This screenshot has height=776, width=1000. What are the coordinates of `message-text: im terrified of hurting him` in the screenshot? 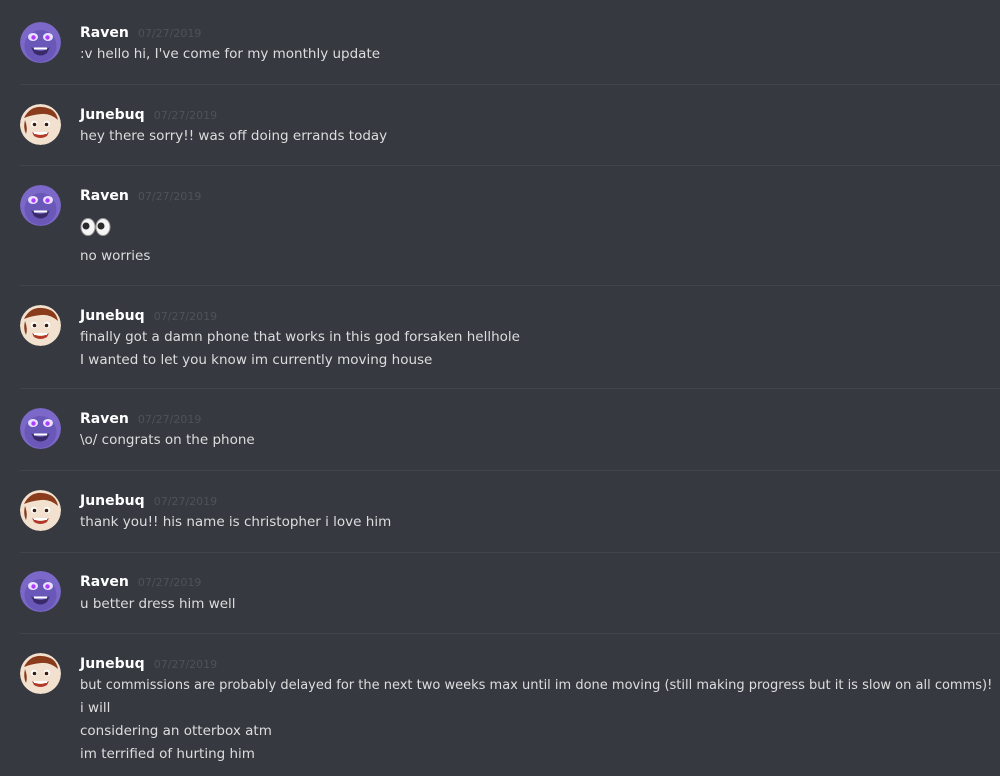 It's located at (167, 754).